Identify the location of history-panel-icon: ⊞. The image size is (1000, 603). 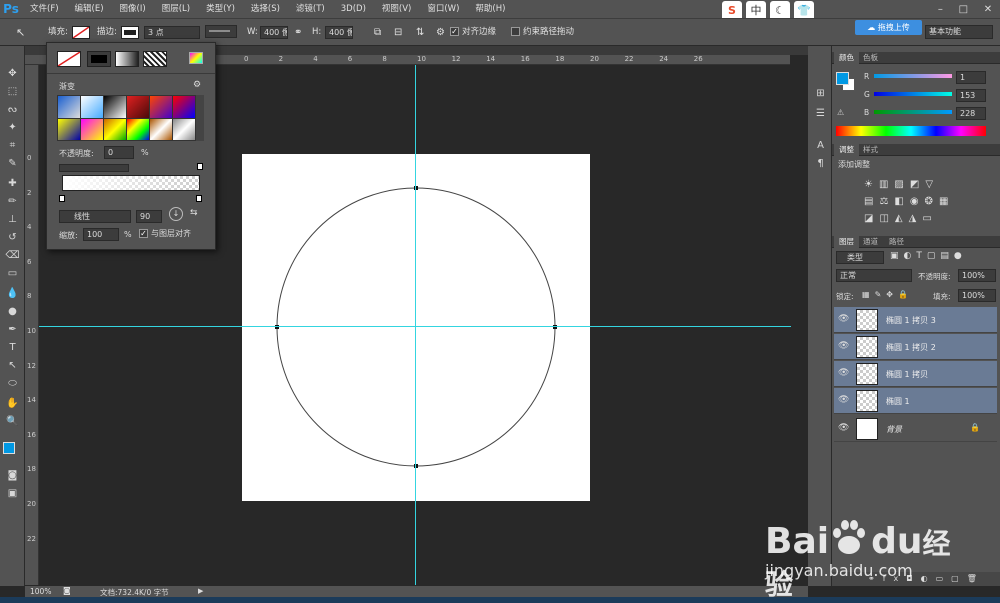
(820, 93).